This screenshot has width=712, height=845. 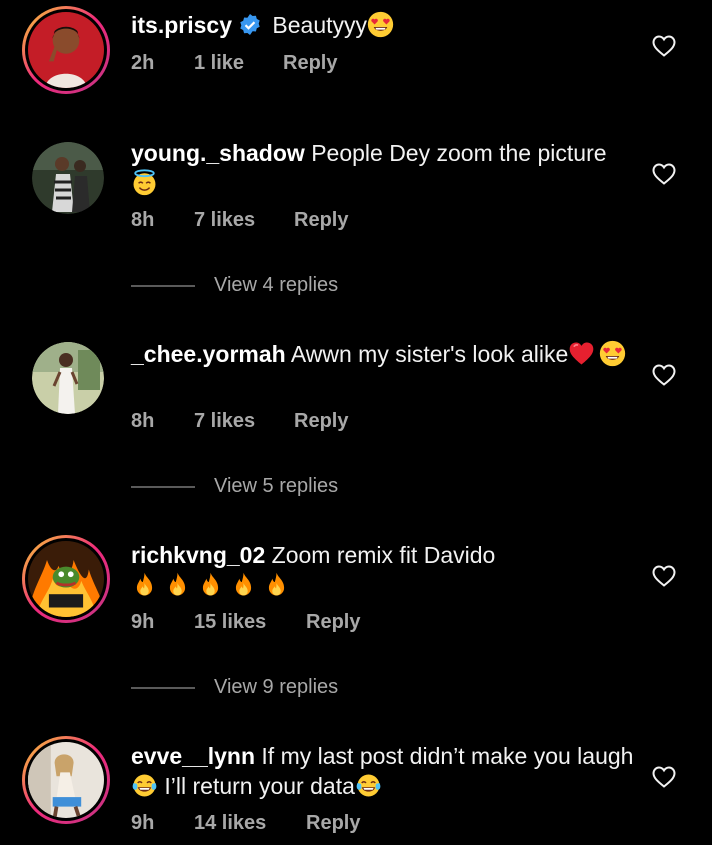 I want to click on view-replies-label: View 4 replies, so click(x=276, y=285).